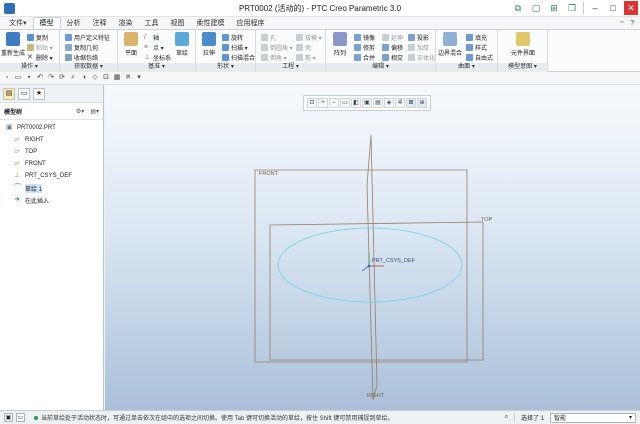 Image resolution: width=640 pixels, height=424 pixels. I want to click on shell-button: 壳, so click(303, 47).